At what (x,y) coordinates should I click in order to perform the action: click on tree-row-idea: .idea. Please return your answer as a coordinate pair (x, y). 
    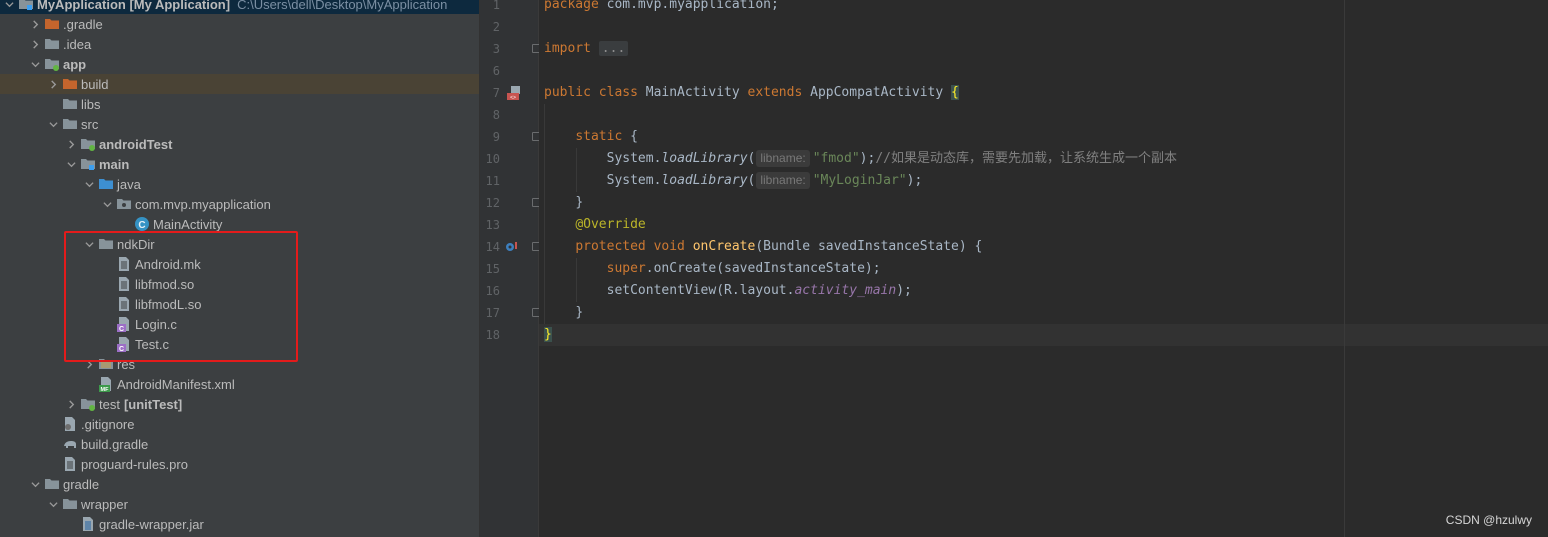
    Looking at the image, I should click on (239, 44).